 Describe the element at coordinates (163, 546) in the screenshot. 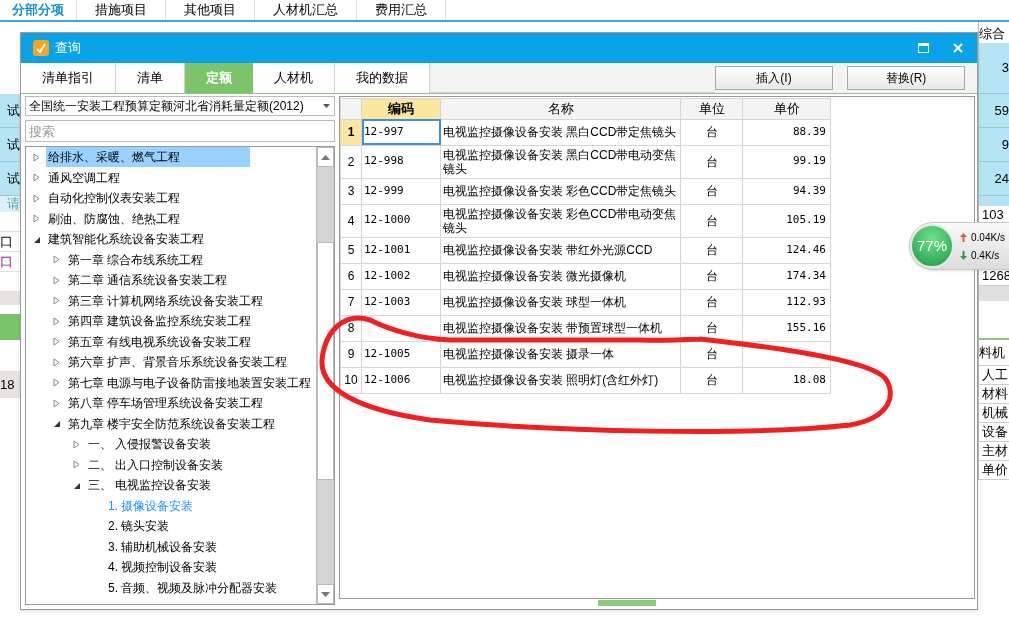

I see `tree-item: 3. 辅助机械设备安装` at that location.